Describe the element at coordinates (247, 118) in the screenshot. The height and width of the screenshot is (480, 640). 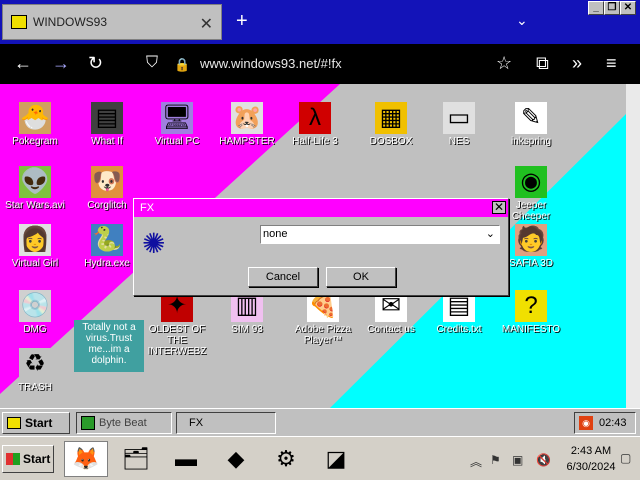
I see `desktop-icon-image: 🐹` at that location.